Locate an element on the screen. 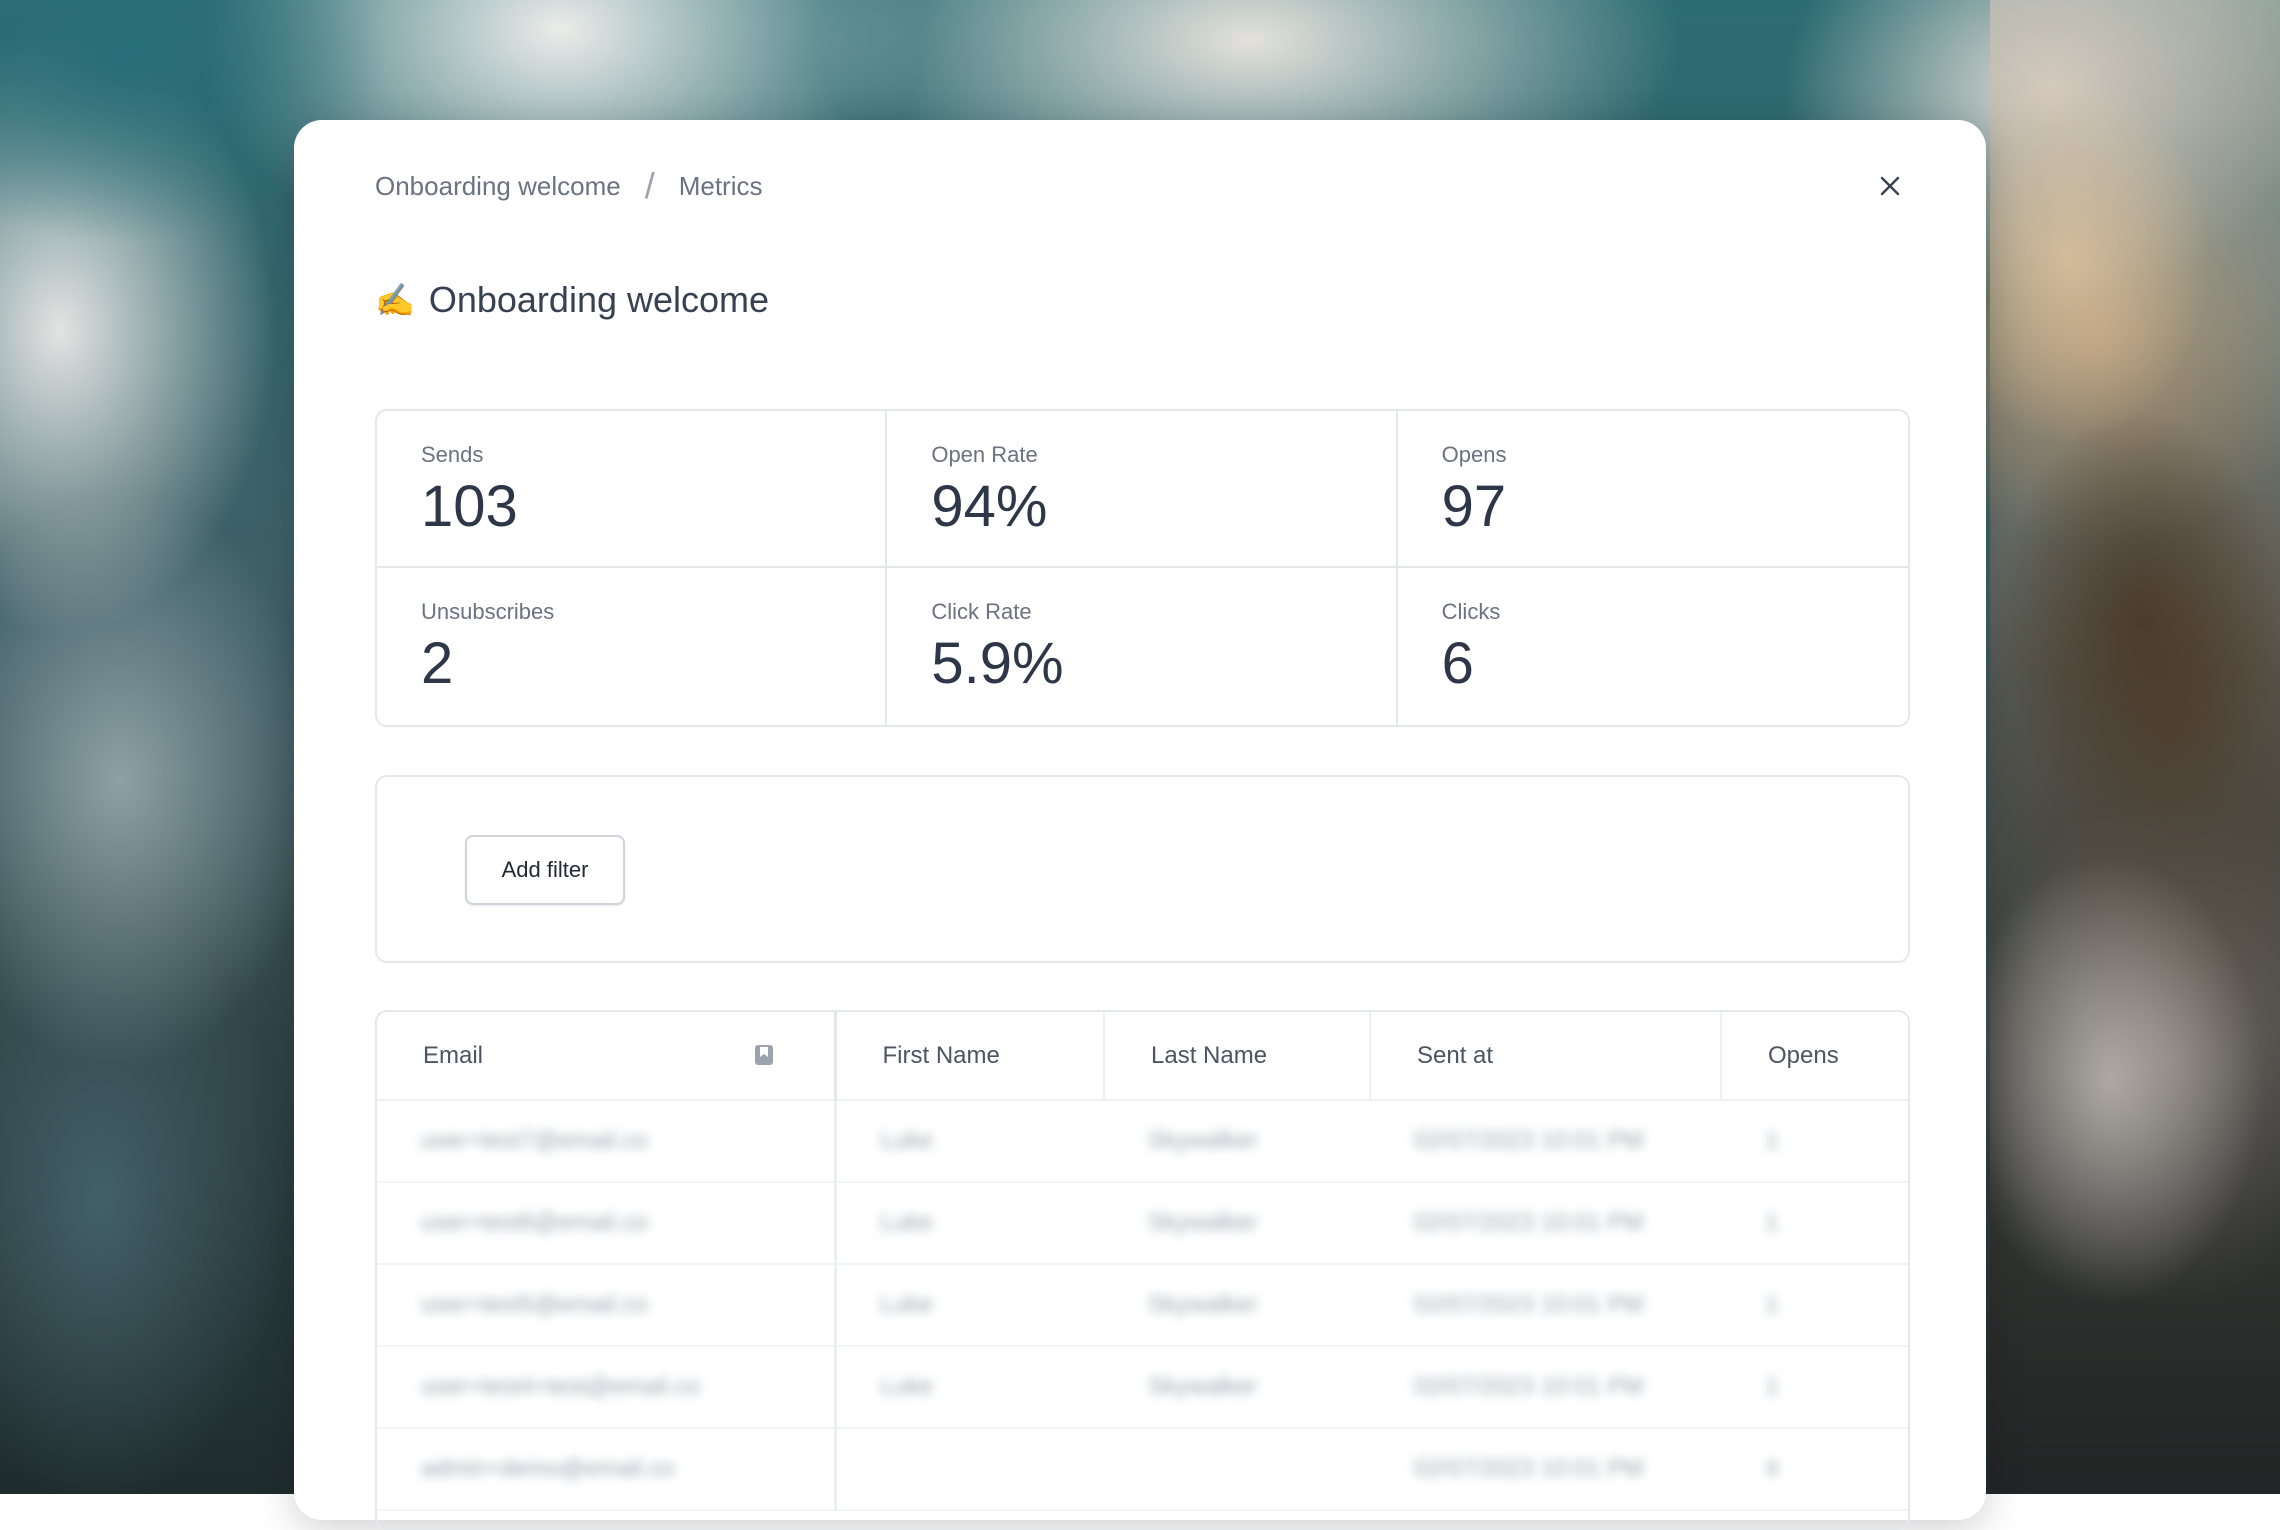 This screenshot has width=2280, height=1530. cell-last-name is located at coordinates (1237, 1469).